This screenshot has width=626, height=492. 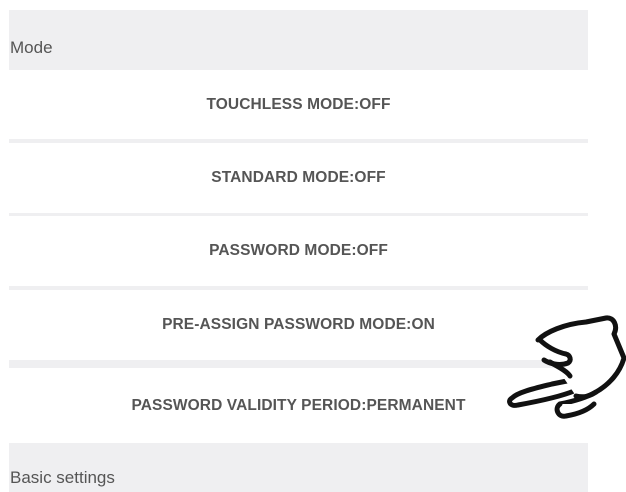 I want to click on touchless-mode-item: TOUCHLESS MODE:OFF, so click(x=298, y=104).